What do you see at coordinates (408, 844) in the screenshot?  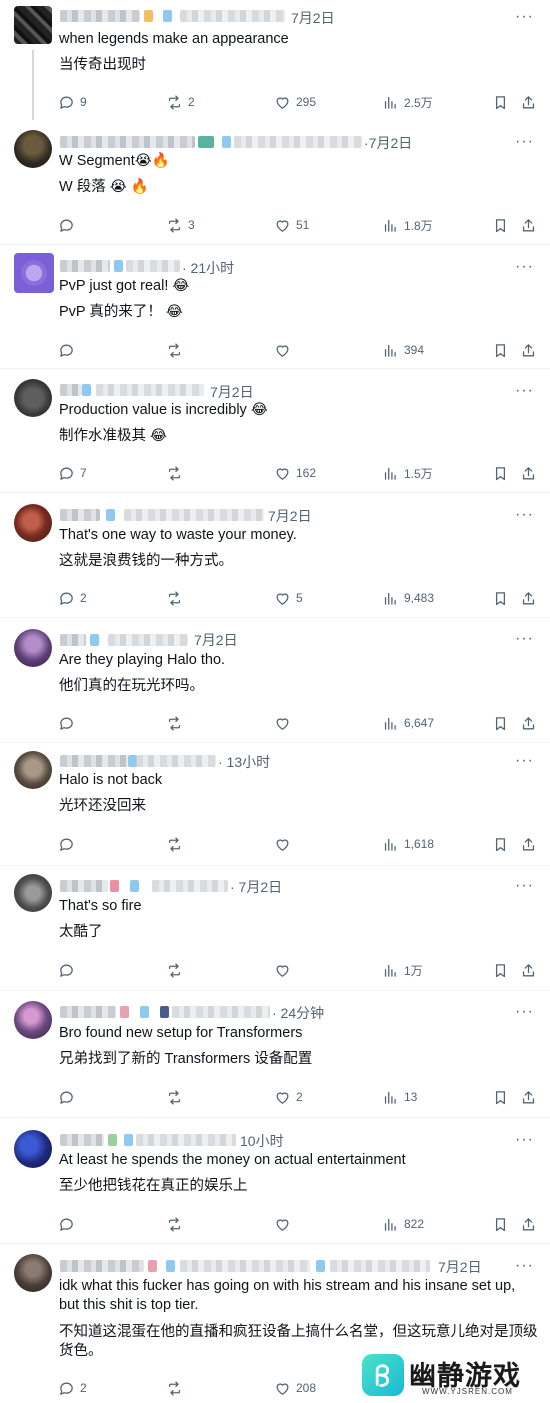 I see `views-button: 1,618` at bounding box center [408, 844].